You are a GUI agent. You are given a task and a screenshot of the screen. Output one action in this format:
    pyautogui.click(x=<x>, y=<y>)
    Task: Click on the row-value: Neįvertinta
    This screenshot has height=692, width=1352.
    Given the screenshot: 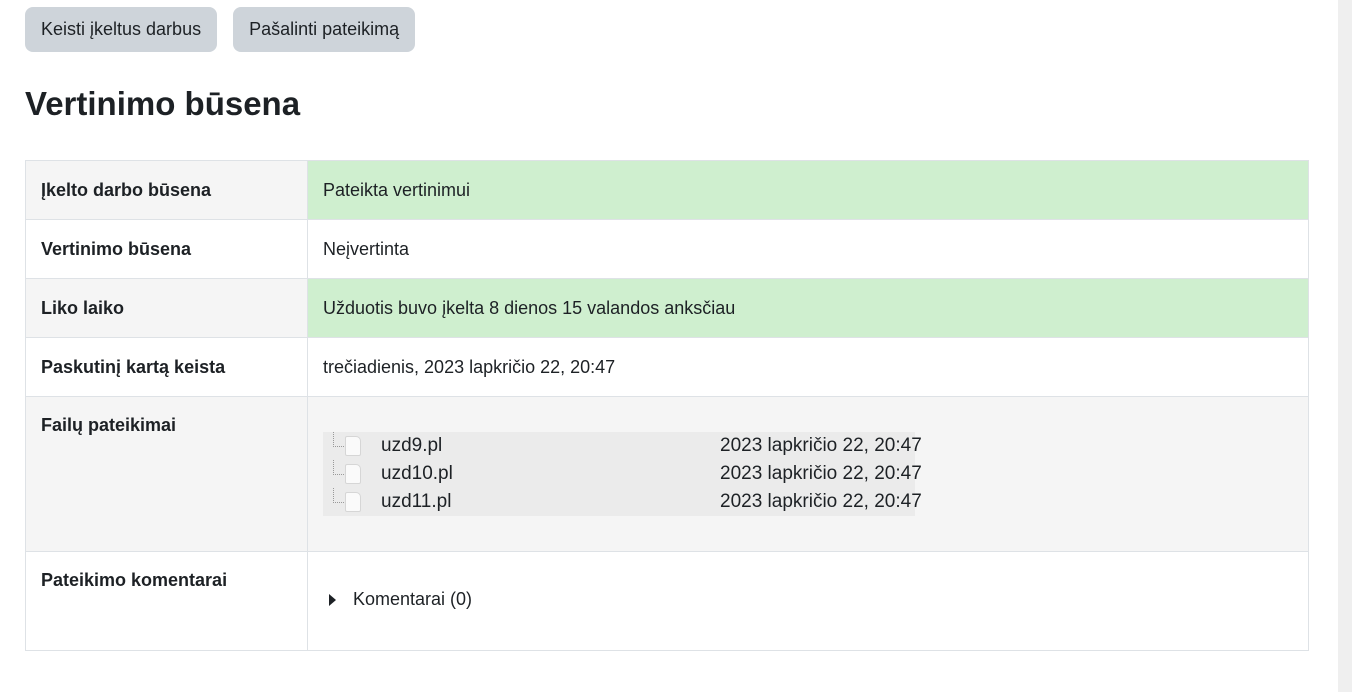 What is the action you would take?
    pyautogui.click(x=808, y=249)
    